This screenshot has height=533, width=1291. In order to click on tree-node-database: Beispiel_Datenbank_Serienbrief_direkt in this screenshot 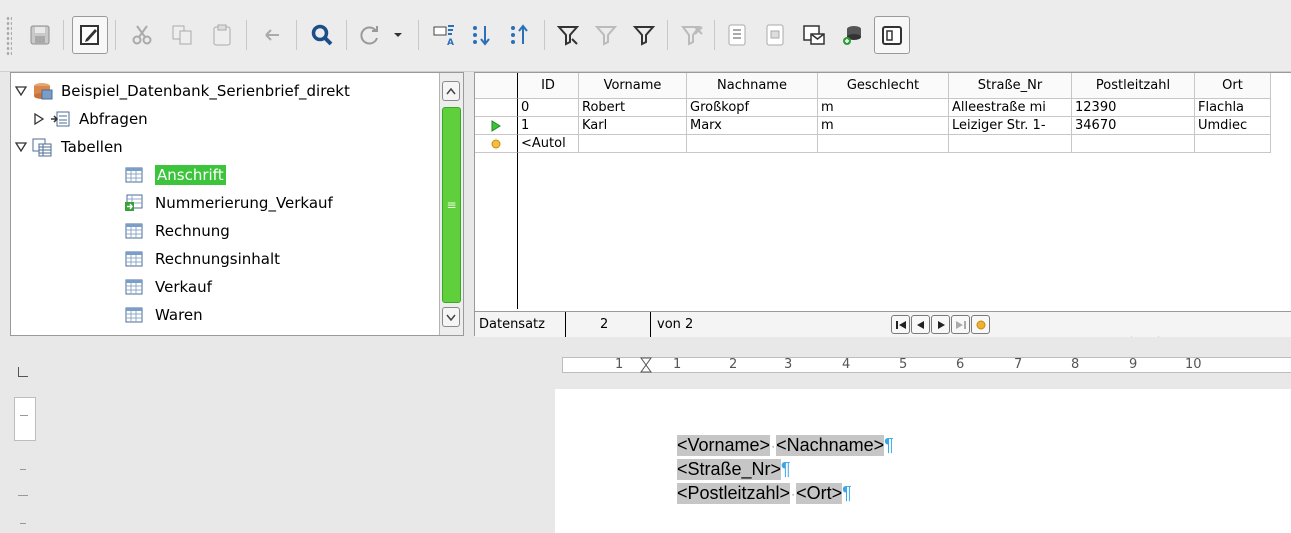, I will do `click(180, 91)`.